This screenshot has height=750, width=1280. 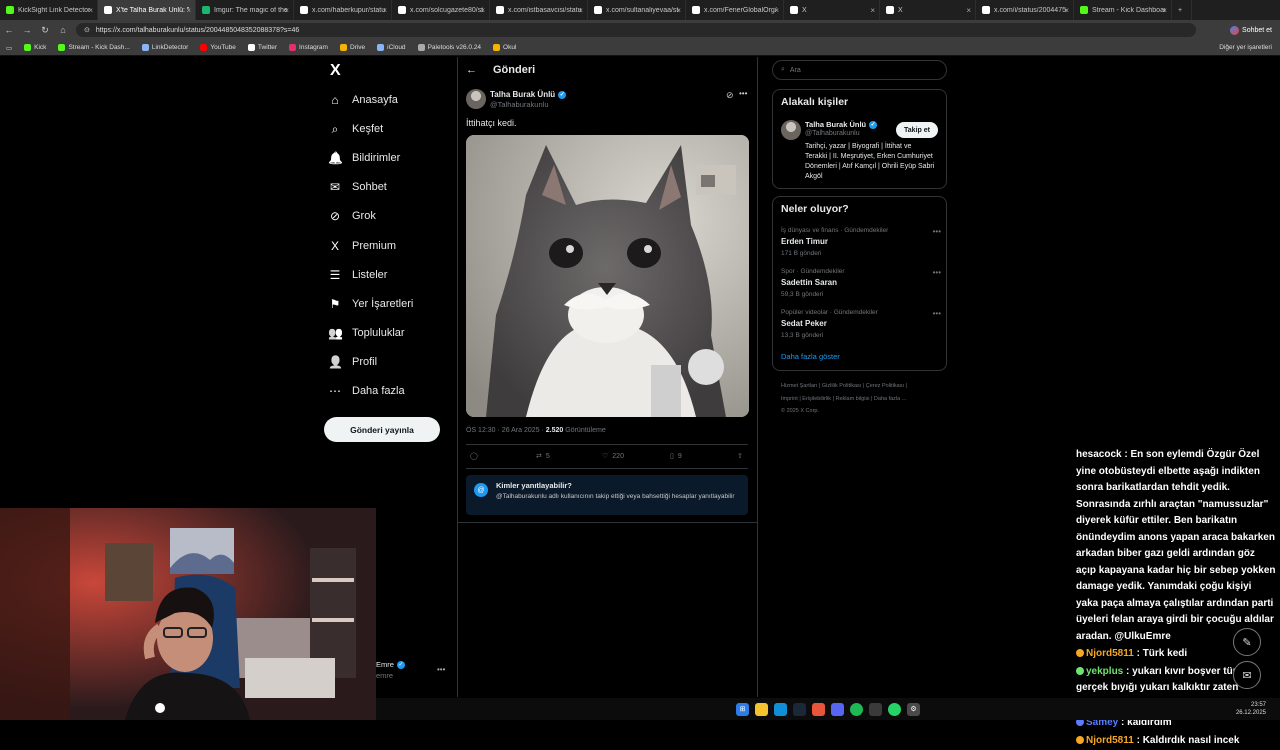 What do you see at coordinates (164, 47) in the screenshot?
I see `bookmark-item: LinkDetector` at bounding box center [164, 47].